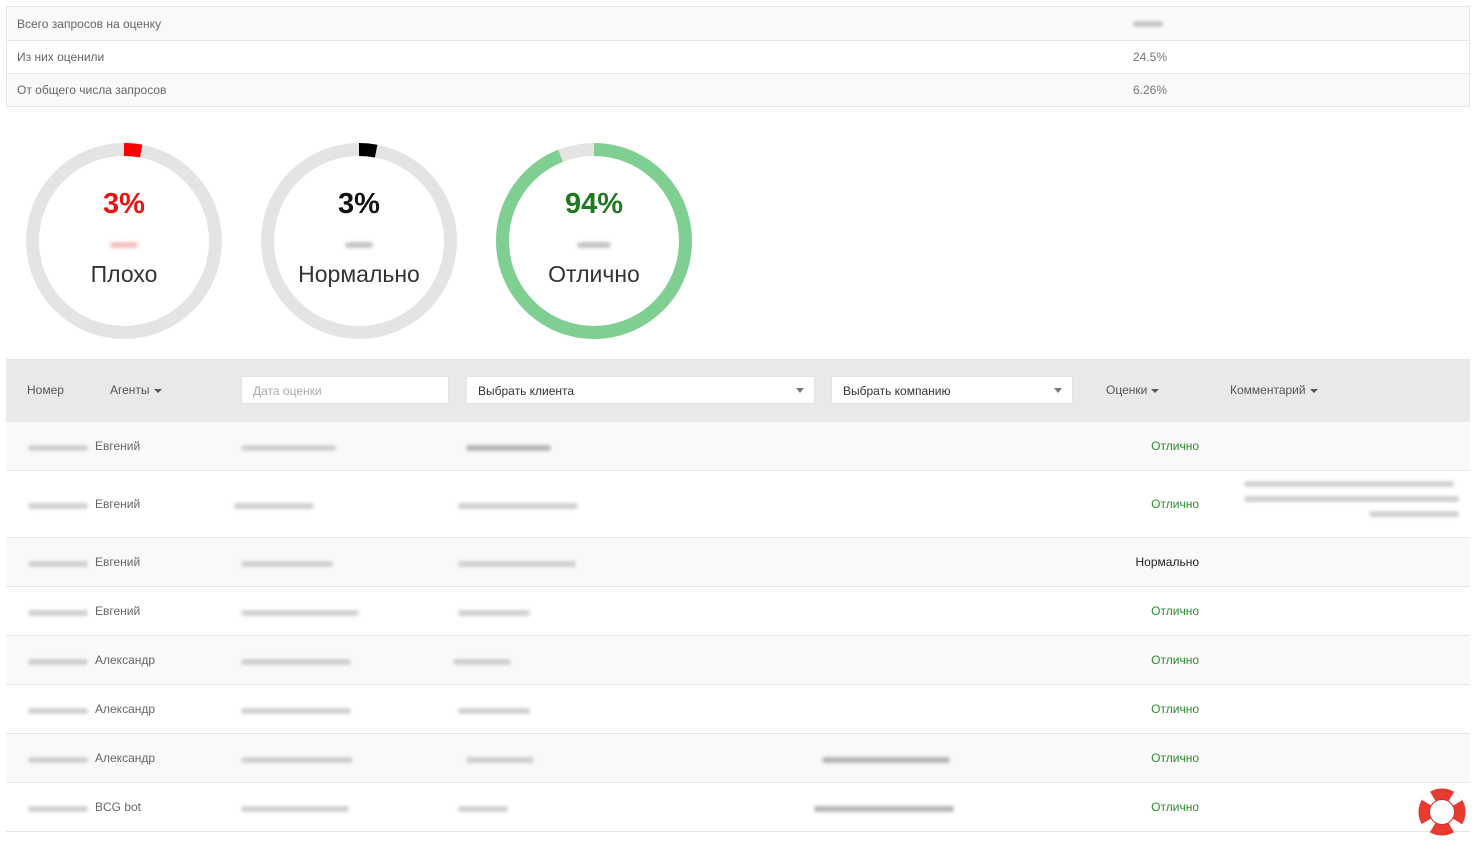 The image size is (1481, 845). I want to click on agents-filter-label: Агенты, so click(130, 390).